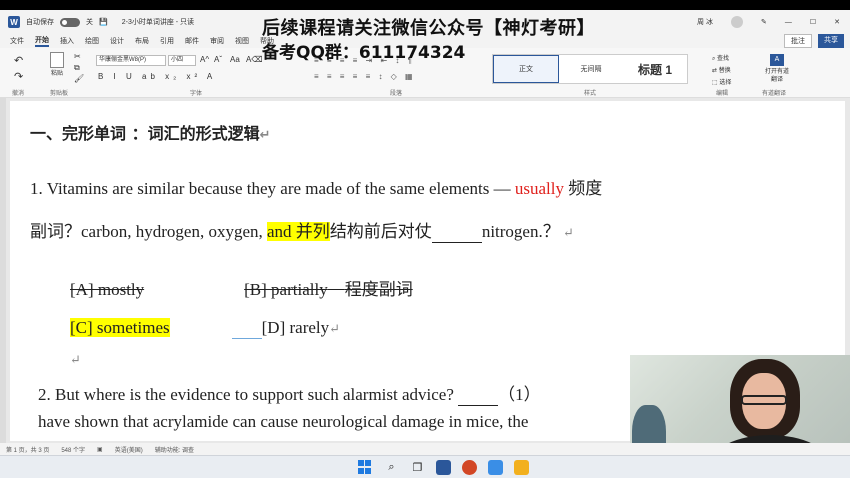  What do you see at coordinates (539, 188) in the screenshot?
I see `q1-red-word: usually` at bounding box center [539, 188].